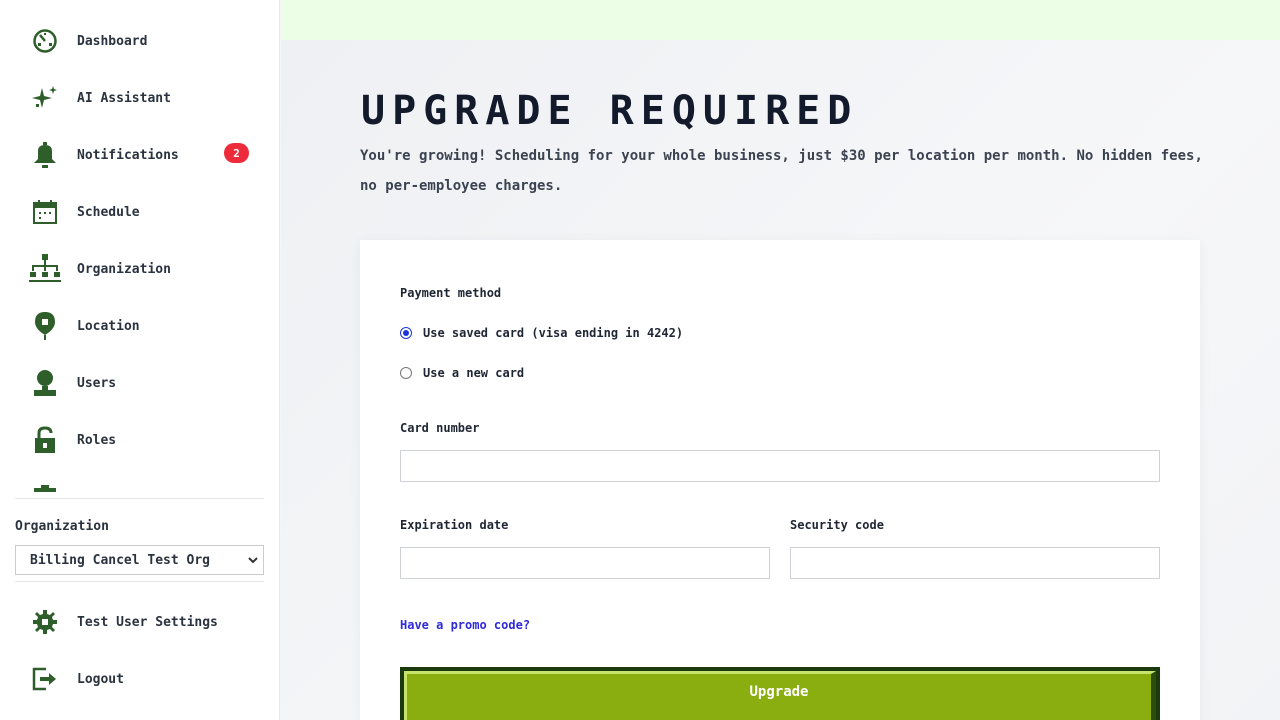 This screenshot has width=1280, height=720. What do you see at coordinates (124, 269) in the screenshot?
I see `sidebar-item-label: Organization` at bounding box center [124, 269].